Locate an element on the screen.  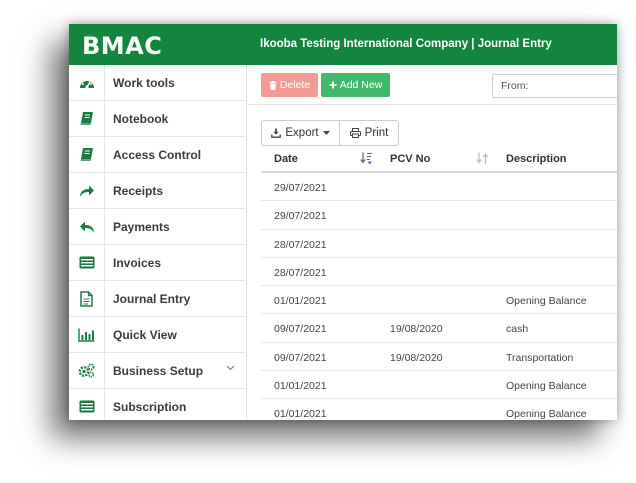
export-button: Export is located at coordinates (300, 133).